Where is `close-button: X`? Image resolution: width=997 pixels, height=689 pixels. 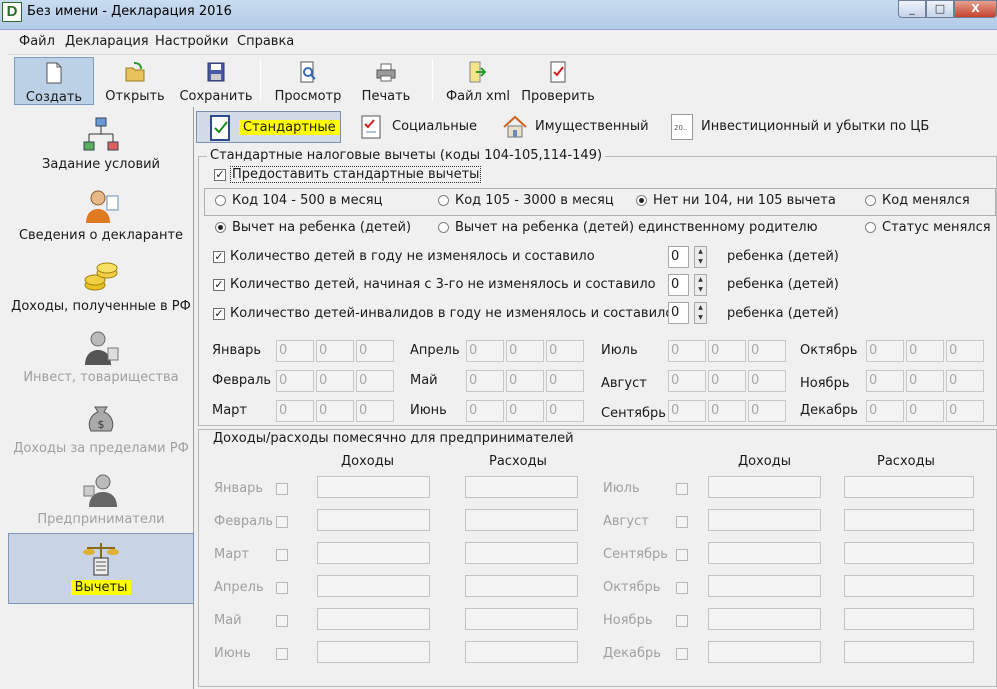
close-button: X is located at coordinates (975, 9).